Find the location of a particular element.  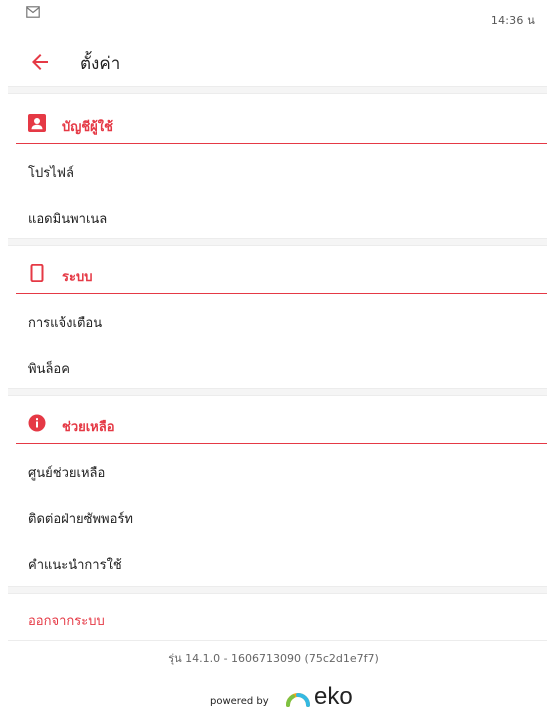

menu-item-profile: โปรไฟล์ is located at coordinates (277, 171).